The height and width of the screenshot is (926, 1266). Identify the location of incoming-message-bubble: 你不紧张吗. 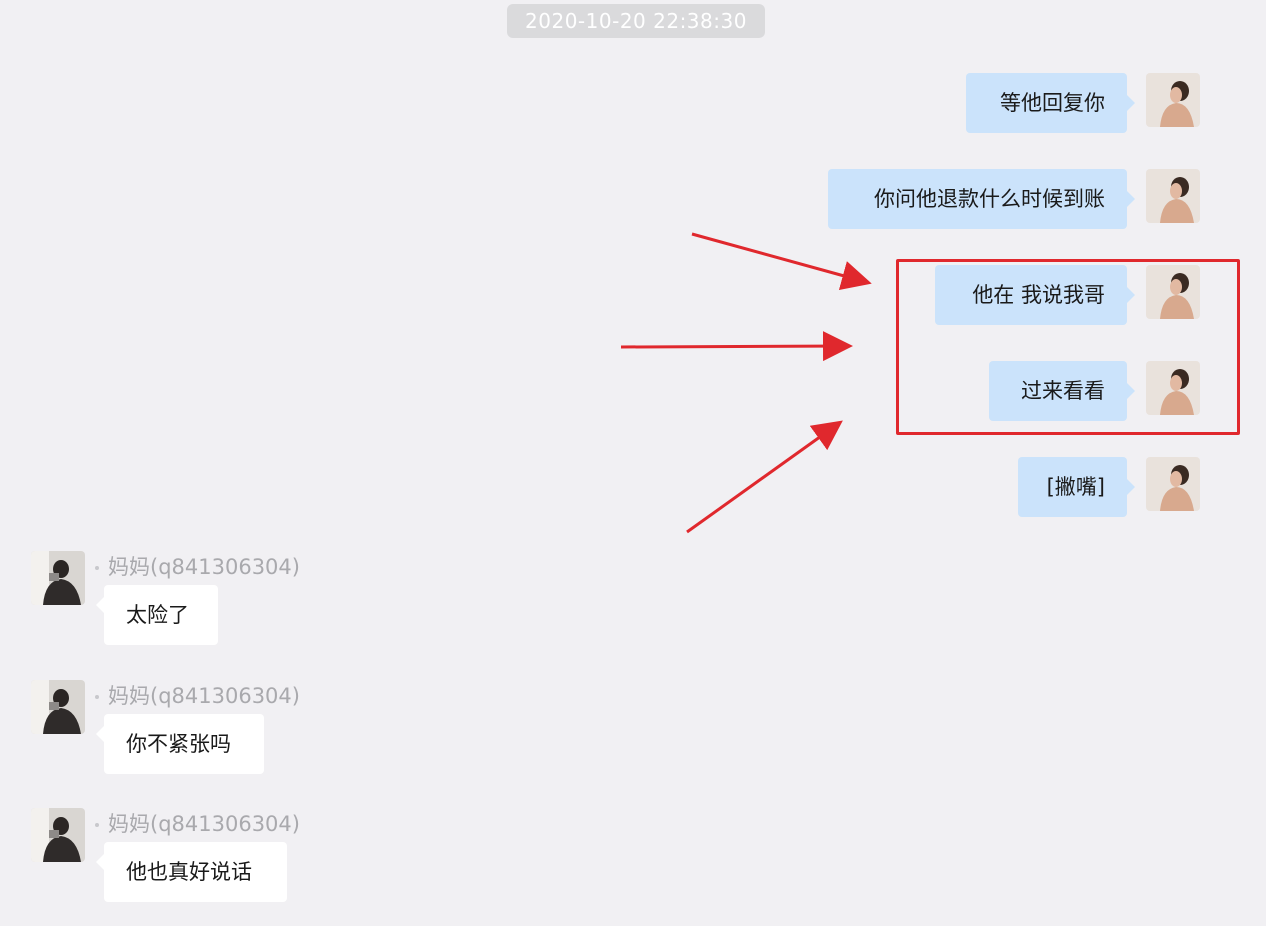
(180, 744).